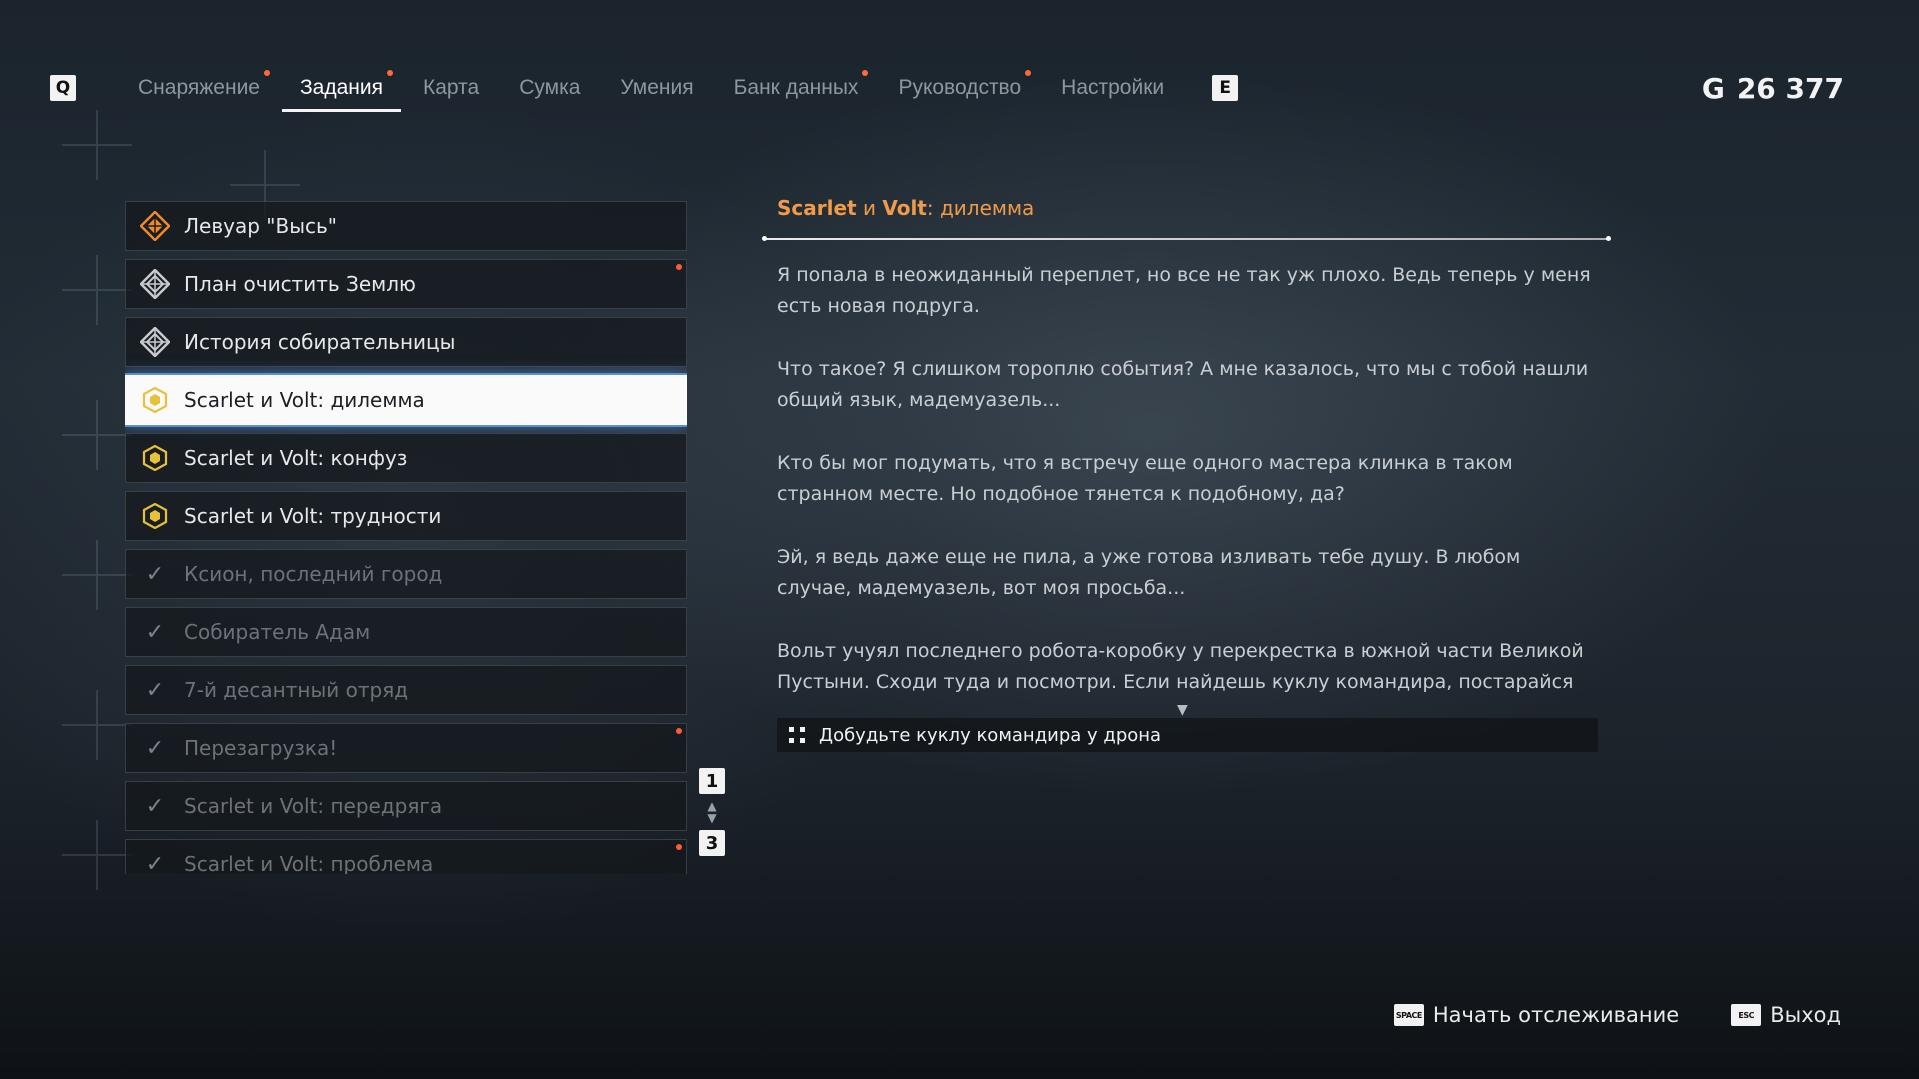 The width and height of the screenshot is (1919, 1079). I want to click on tab-guide: Руководство, so click(965, 88).